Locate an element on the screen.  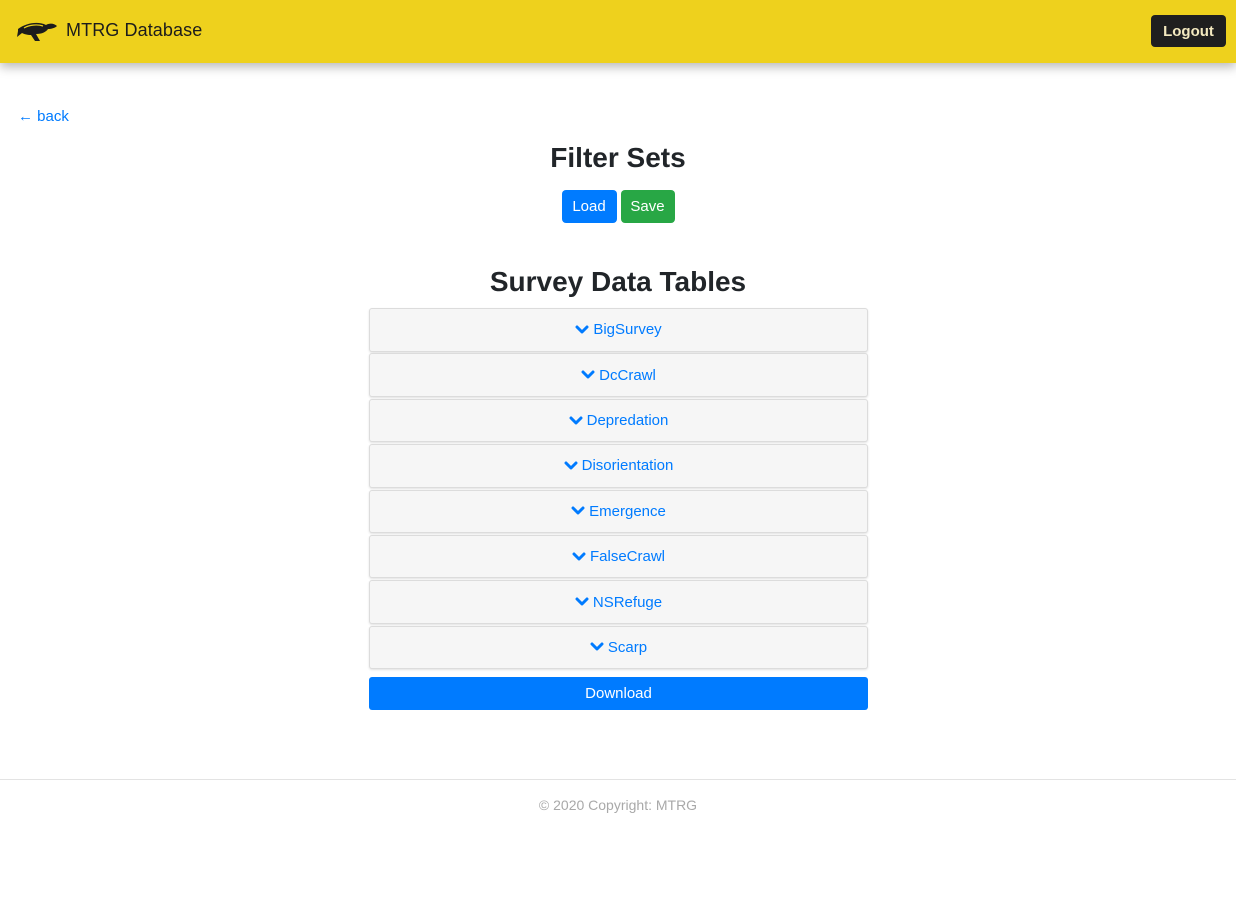
filter-sets-actions: Load Save is located at coordinates (618, 206).